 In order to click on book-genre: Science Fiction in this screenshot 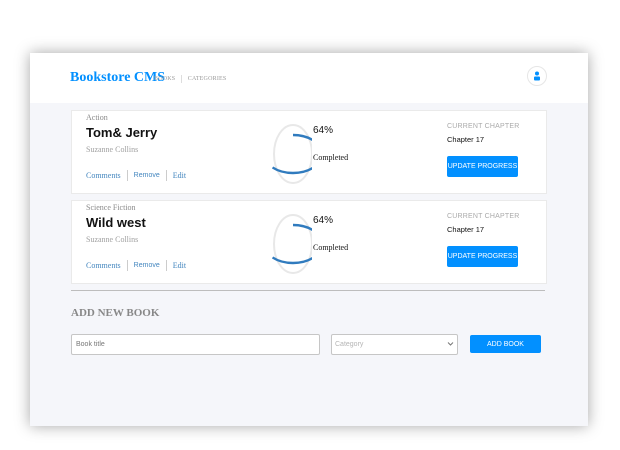, I will do `click(111, 207)`.